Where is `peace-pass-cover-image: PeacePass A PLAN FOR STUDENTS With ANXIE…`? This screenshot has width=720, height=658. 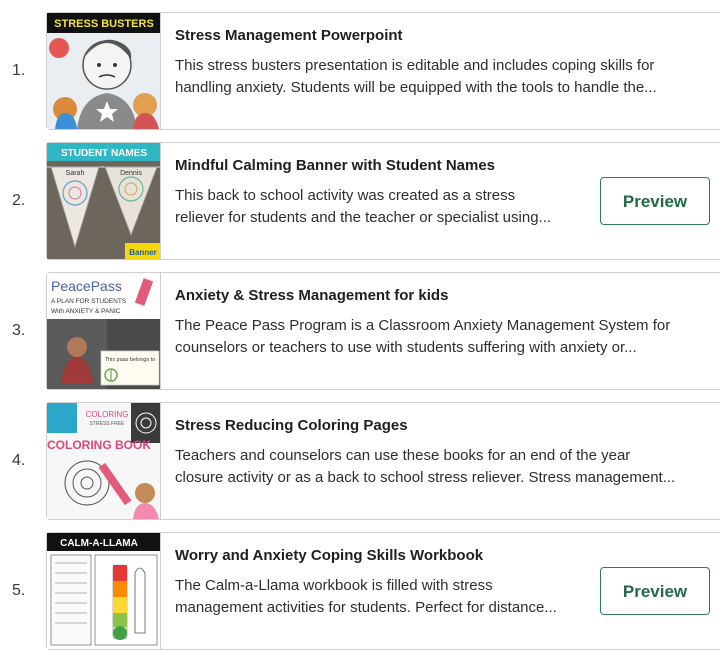 peace-pass-cover-image: PeacePass A PLAN FOR STUDENTS With ANXIE… is located at coordinates (103, 331).